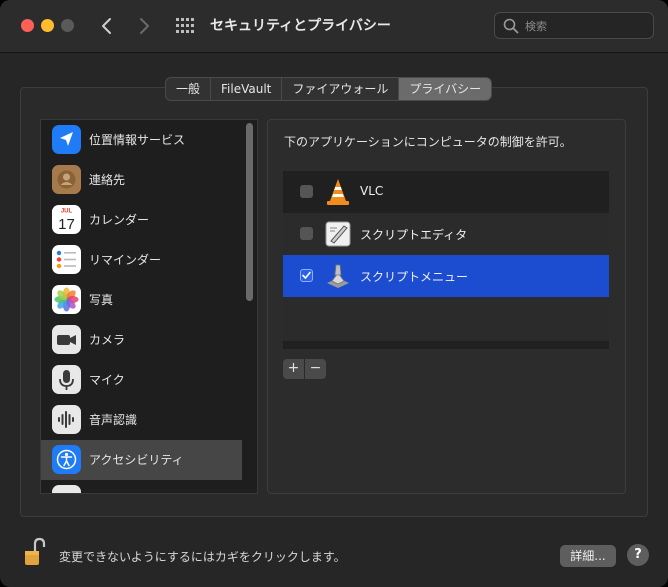  I want to click on help-button: ?, so click(638, 555).